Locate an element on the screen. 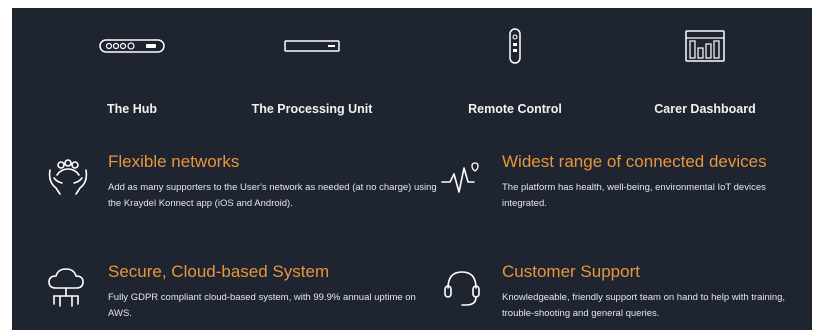 The width and height of the screenshot is (820, 330). product-carer-dashboard: Carer Dashboard is located at coordinates (705, 72).